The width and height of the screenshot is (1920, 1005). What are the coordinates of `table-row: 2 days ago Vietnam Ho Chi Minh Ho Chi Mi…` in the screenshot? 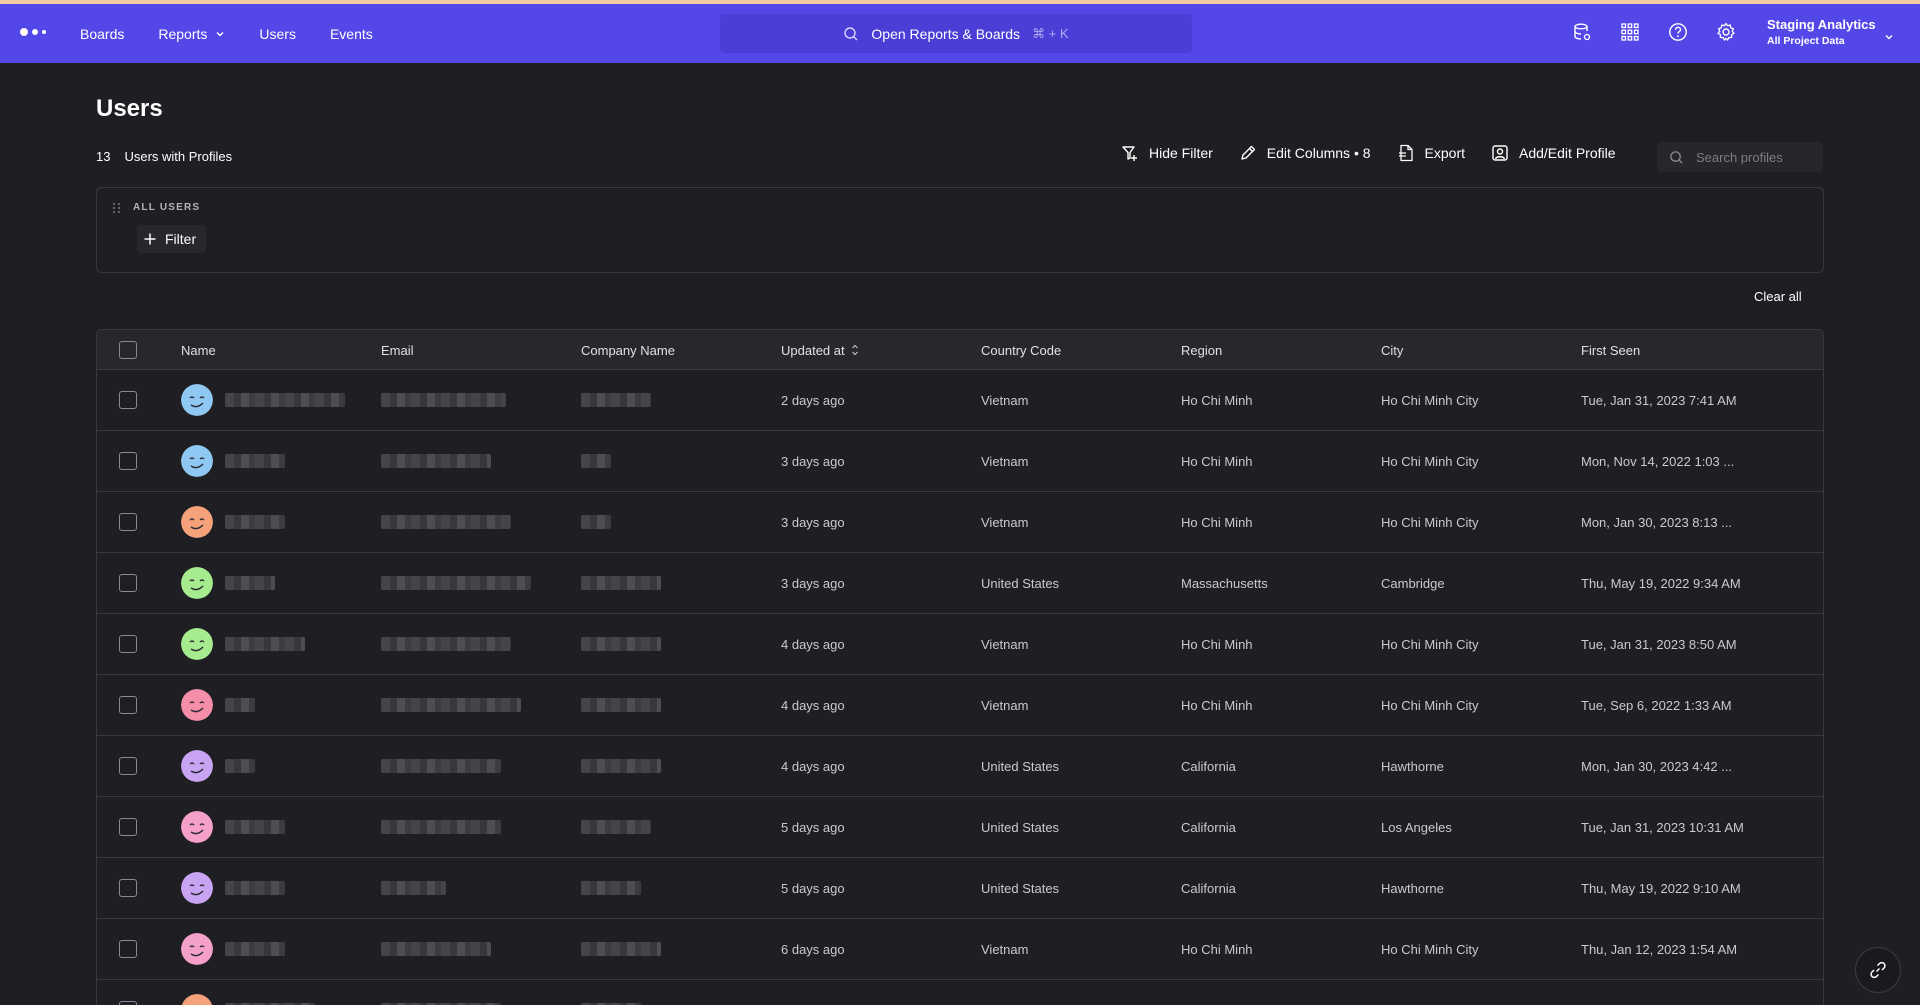 It's located at (960, 400).